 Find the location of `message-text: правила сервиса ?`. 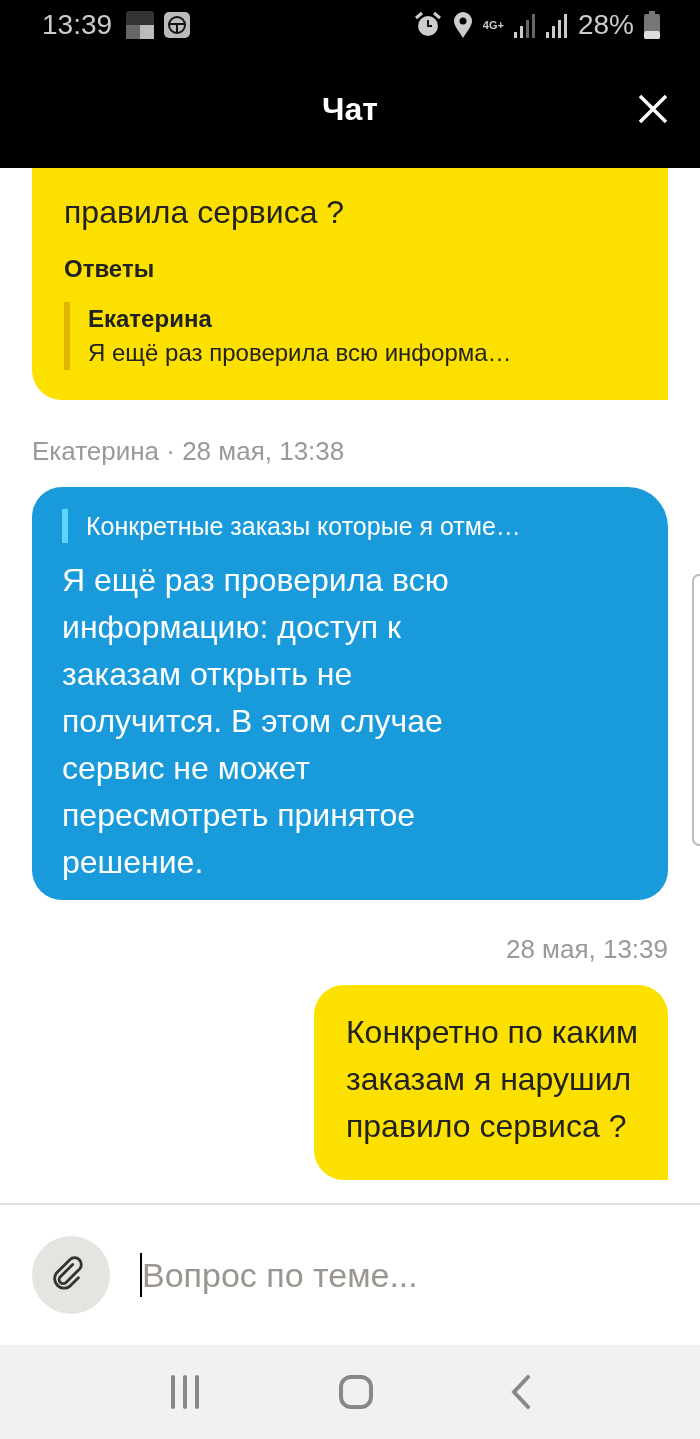

message-text: правила сервиса ? is located at coordinates (205, 212).